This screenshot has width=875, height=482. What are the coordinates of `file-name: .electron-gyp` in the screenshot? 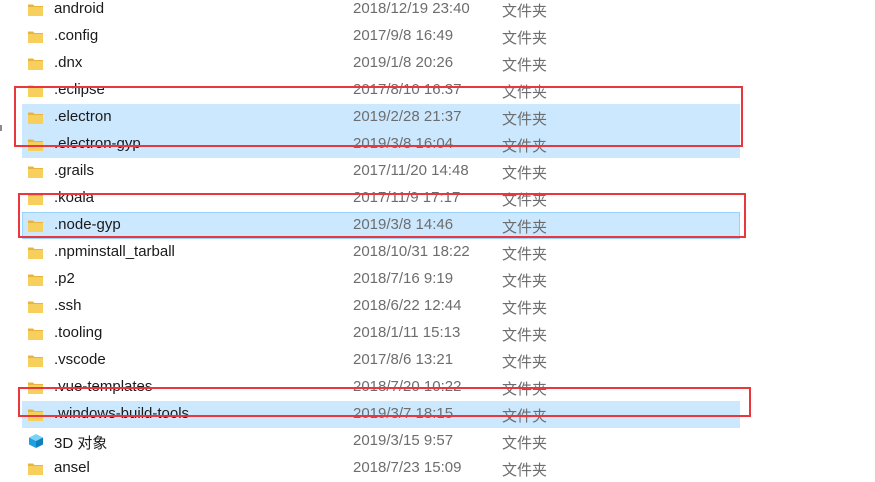 It's located at (97, 143).